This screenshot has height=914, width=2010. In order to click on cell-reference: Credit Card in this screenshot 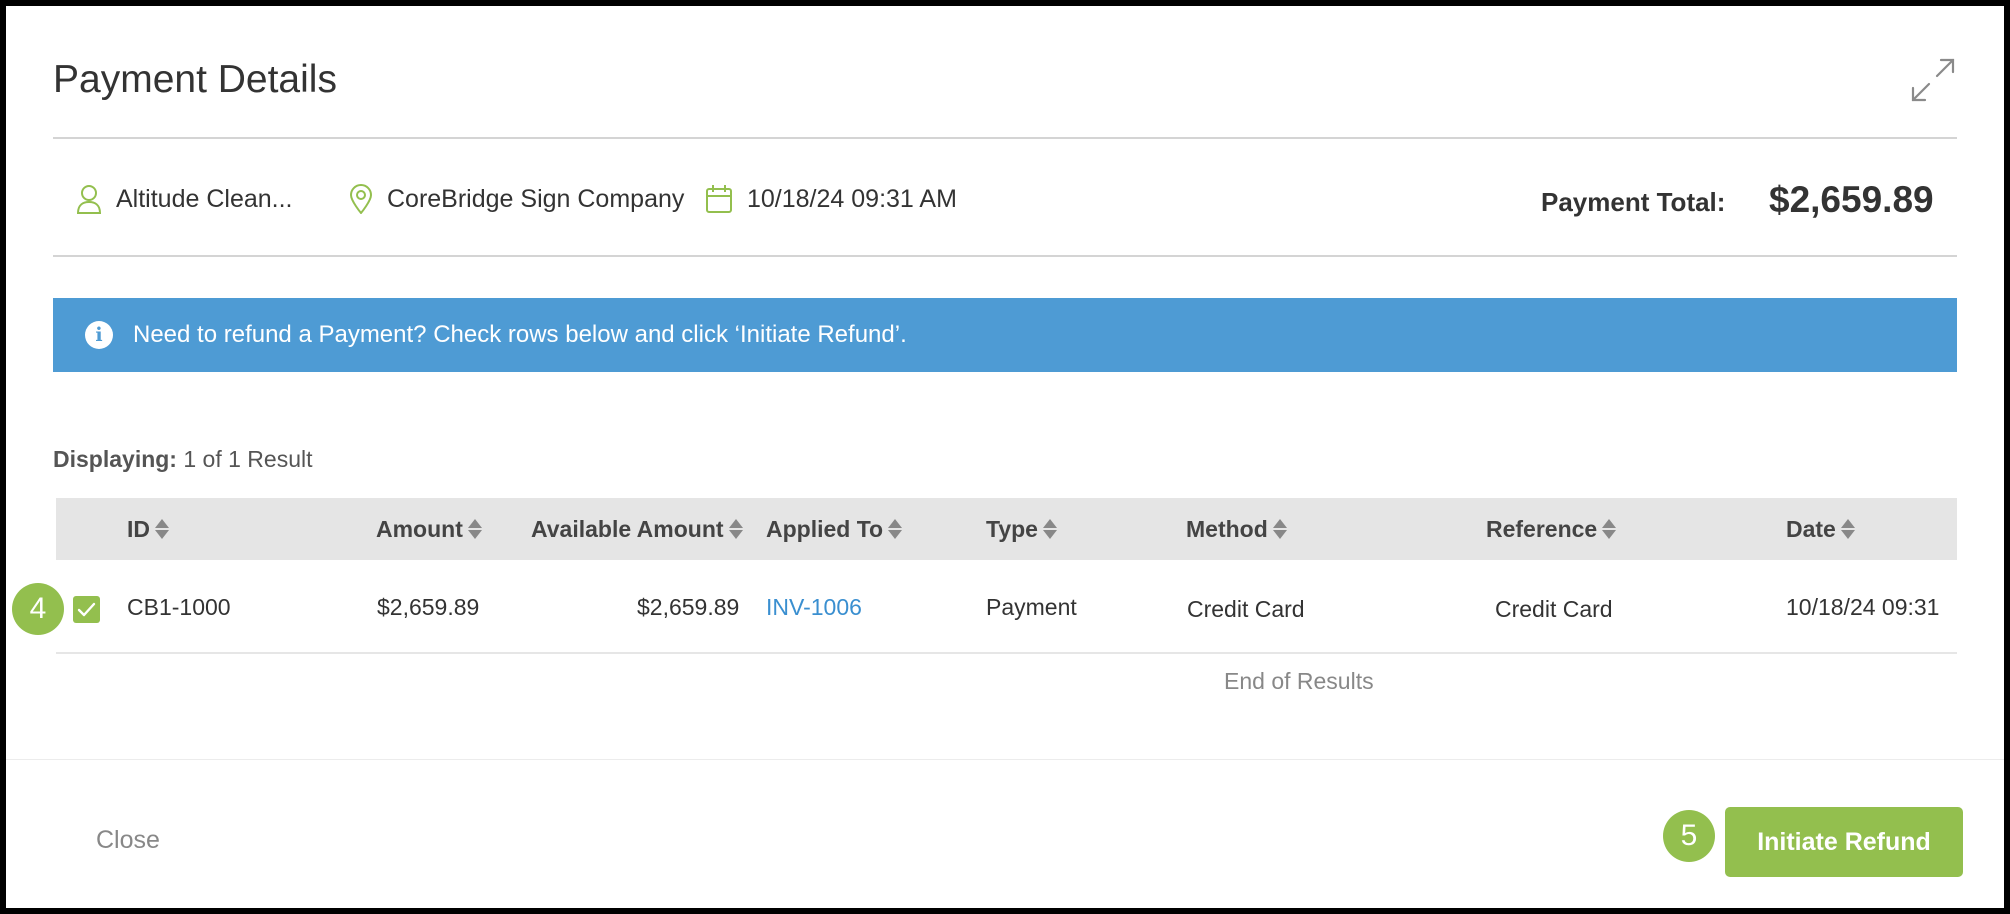, I will do `click(1554, 609)`.